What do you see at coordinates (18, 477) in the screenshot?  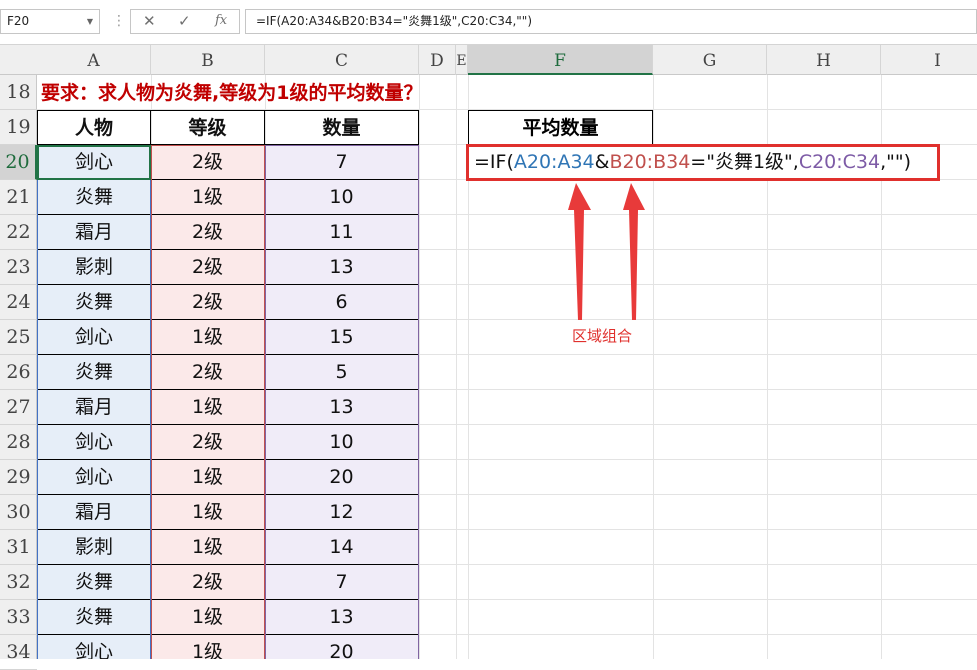 I see `row-header: 29` at bounding box center [18, 477].